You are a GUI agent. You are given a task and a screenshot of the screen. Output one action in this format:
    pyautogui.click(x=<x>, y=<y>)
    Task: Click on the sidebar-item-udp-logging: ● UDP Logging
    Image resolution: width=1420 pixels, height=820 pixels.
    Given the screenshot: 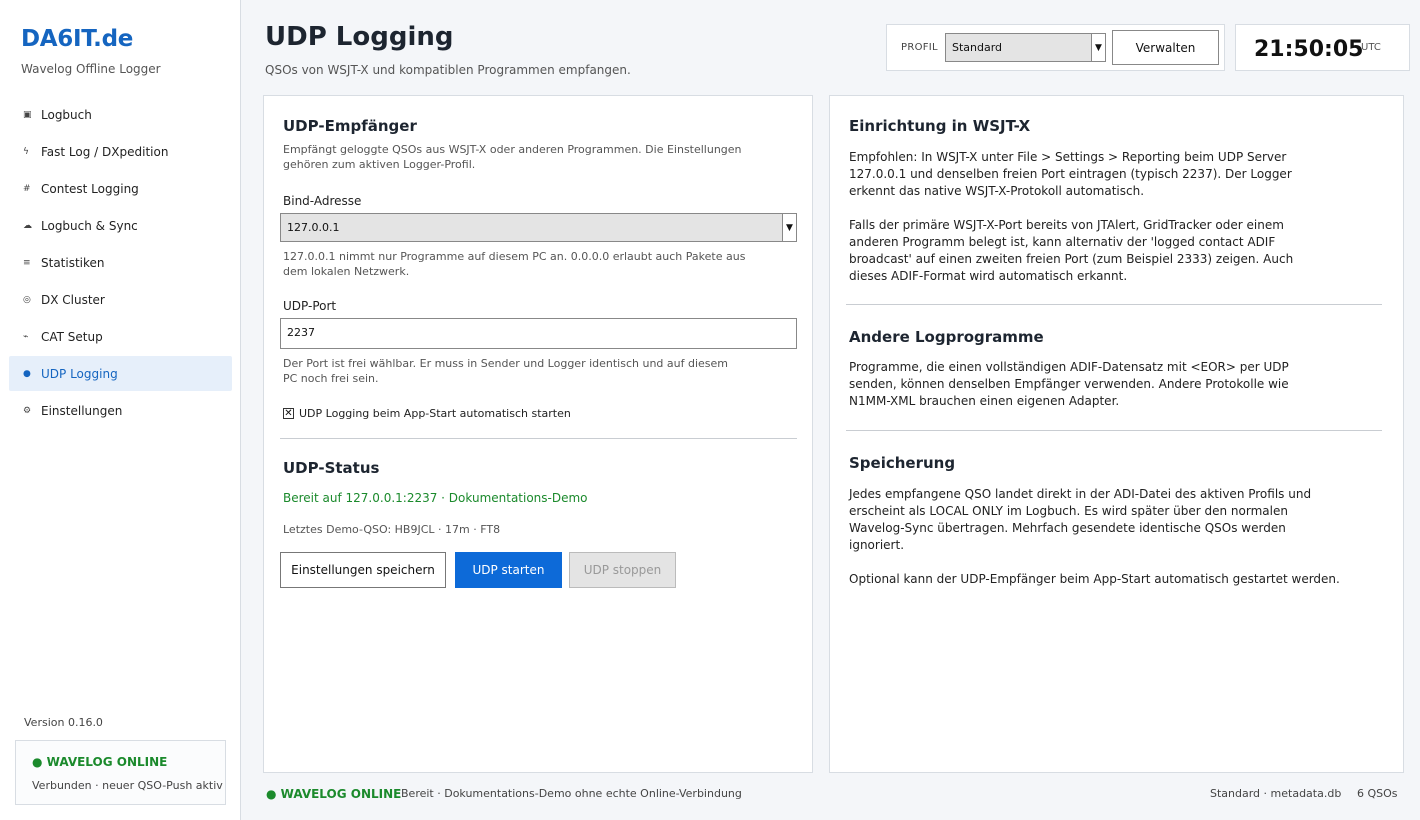 What is the action you would take?
    pyautogui.click(x=120, y=373)
    